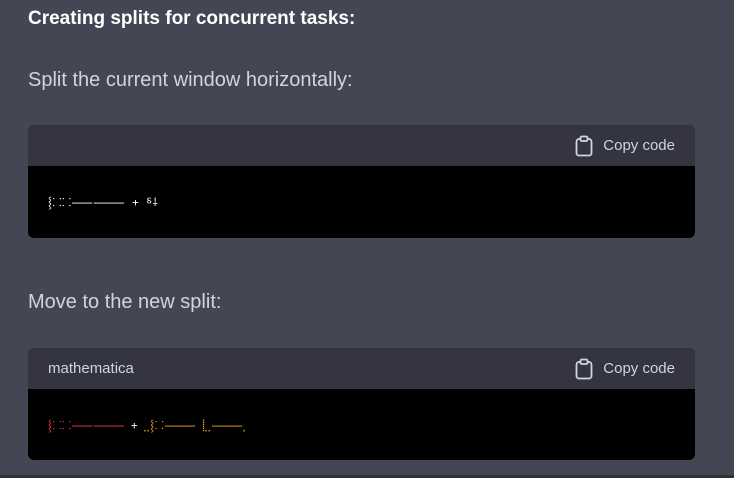 This screenshot has height=478, width=734. I want to click on copy-code-button-2: Copy code, so click(624, 369).